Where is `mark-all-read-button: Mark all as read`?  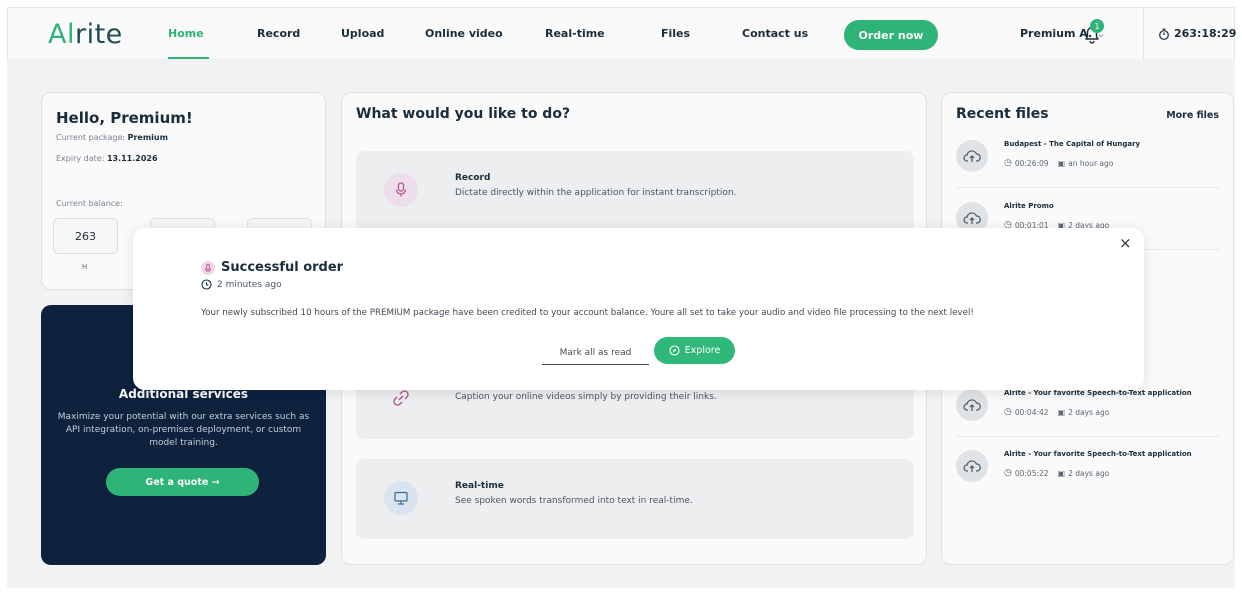 mark-all-read-button: Mark all as read is located at coordinates (595, 353).